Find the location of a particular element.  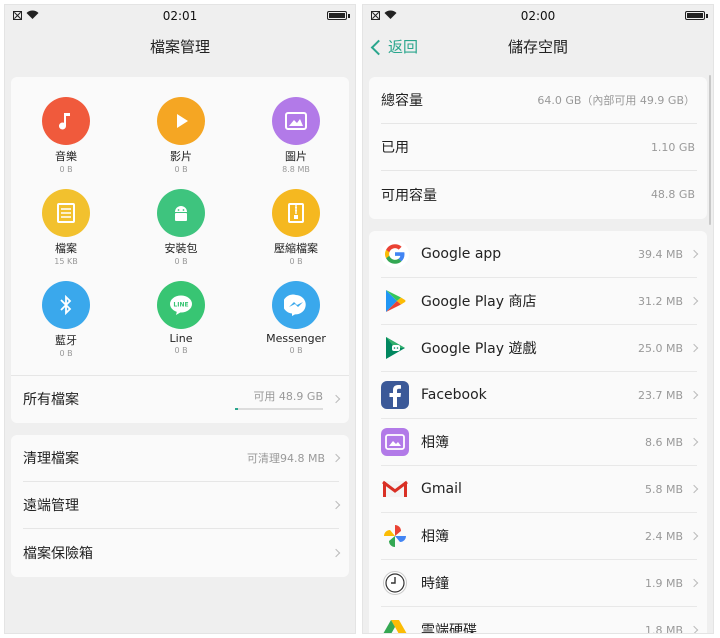

app-name: 雲端硬碟 is located at coordinates (449, 628).